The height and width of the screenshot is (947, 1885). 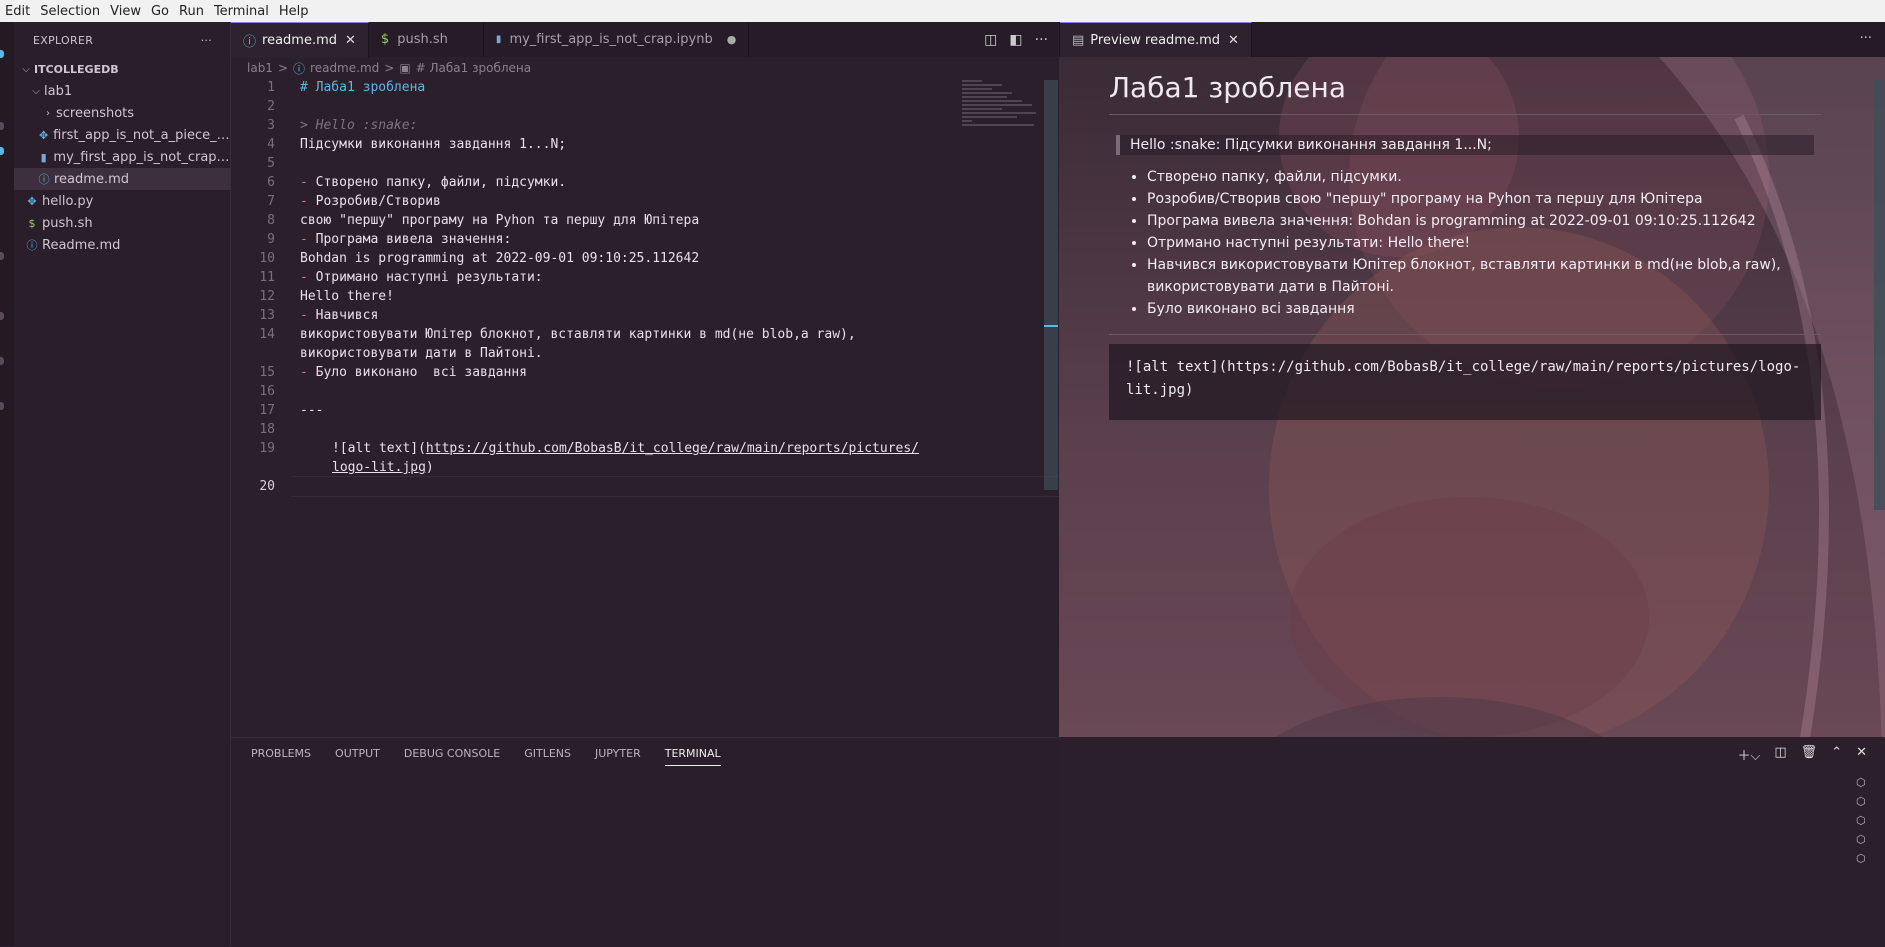 I want to click on heading-divider, so click(x=1465, y=114).